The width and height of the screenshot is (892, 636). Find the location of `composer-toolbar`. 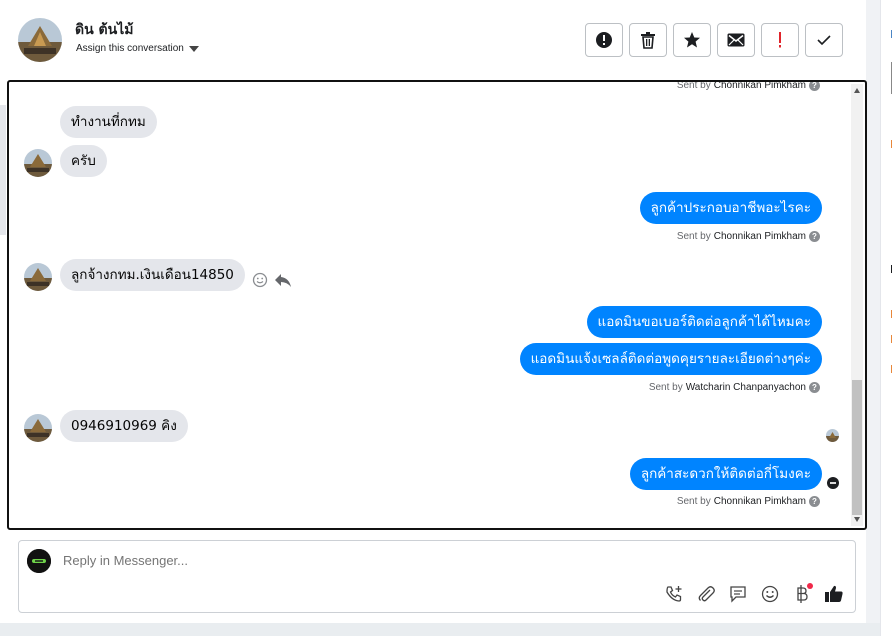

composer-toolbar is located at coordinates (754, 594).